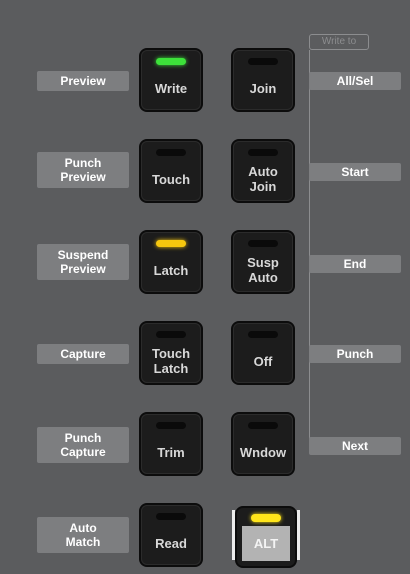 The image size is (410, 574). What do you see at coordinates (171, 270) in the screenshot?
I see `latch-button-label: Latch` at bounding box center [171, 270].